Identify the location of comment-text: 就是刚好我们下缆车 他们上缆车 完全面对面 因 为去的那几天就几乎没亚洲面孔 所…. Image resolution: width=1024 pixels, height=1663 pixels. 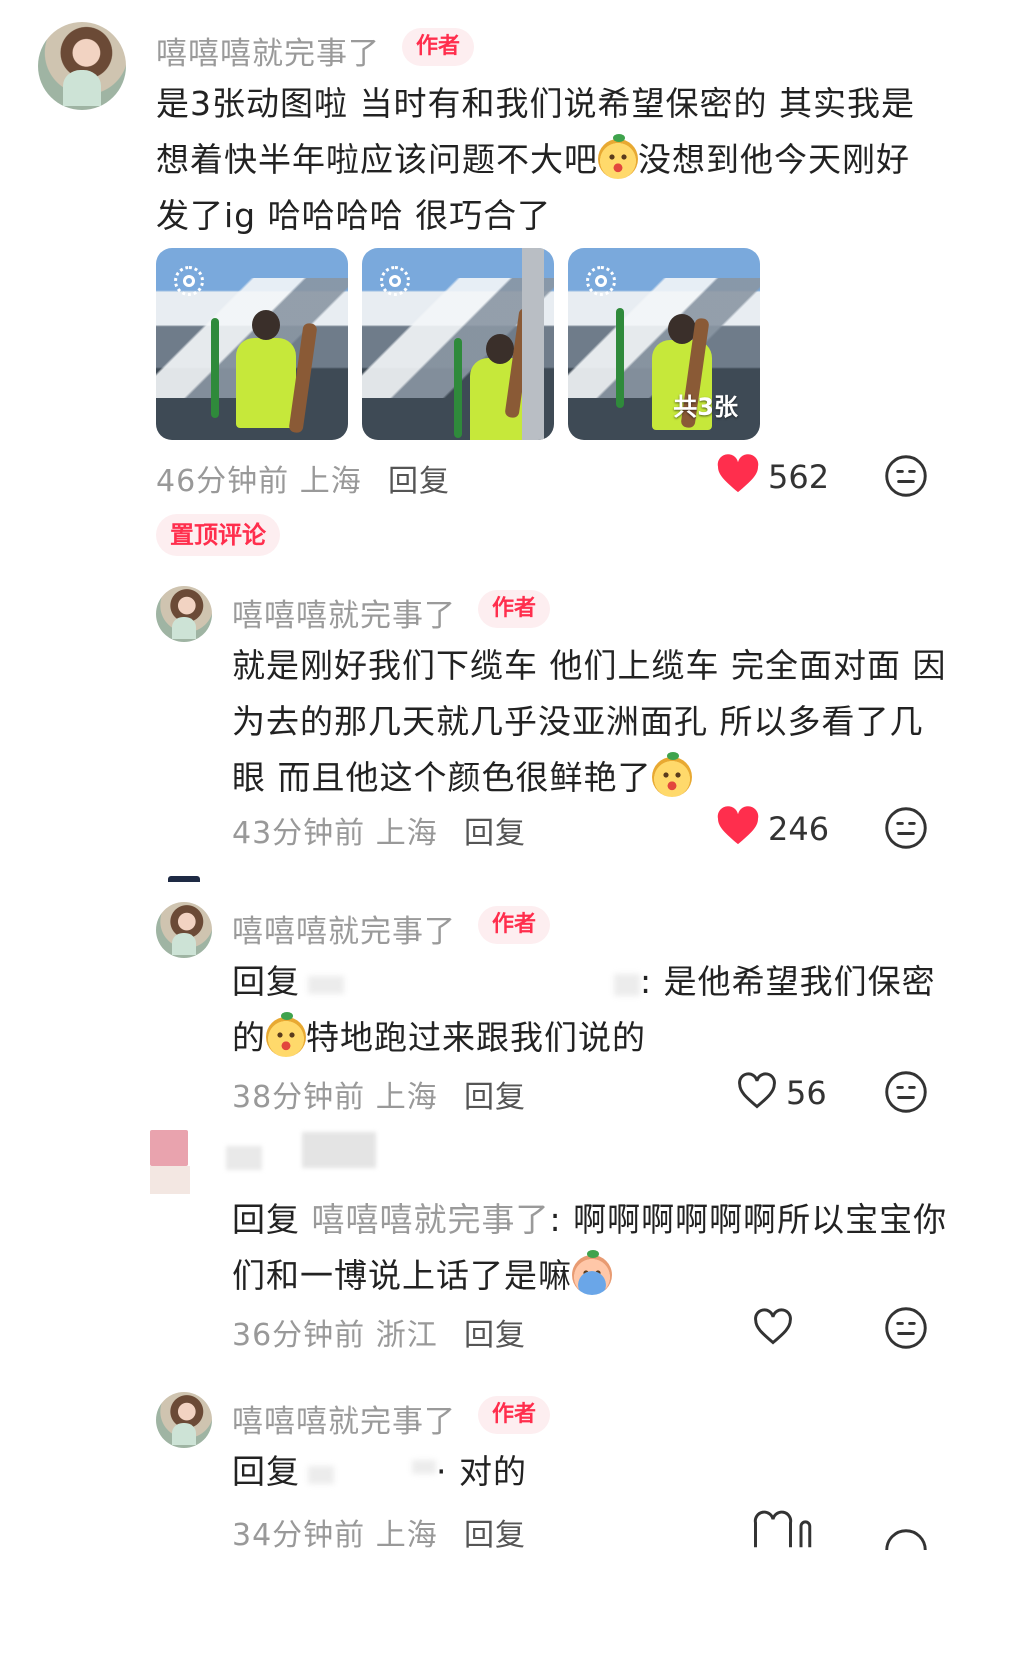
(617, 722).